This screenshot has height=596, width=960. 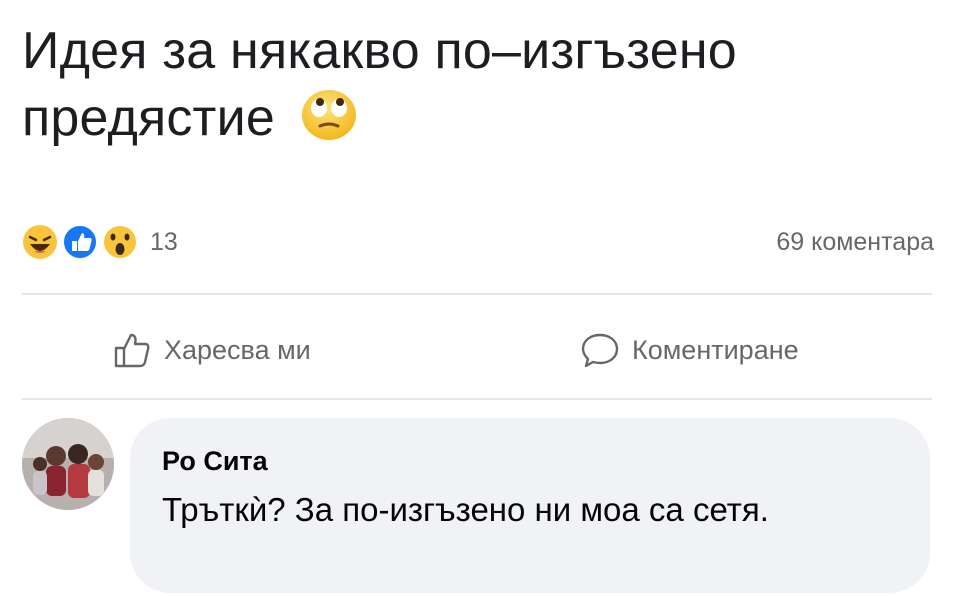 What do you see at coordinates (80, 242) in the screenshot?
I see `like-reaction-icon` at bounding box center [80, 242].